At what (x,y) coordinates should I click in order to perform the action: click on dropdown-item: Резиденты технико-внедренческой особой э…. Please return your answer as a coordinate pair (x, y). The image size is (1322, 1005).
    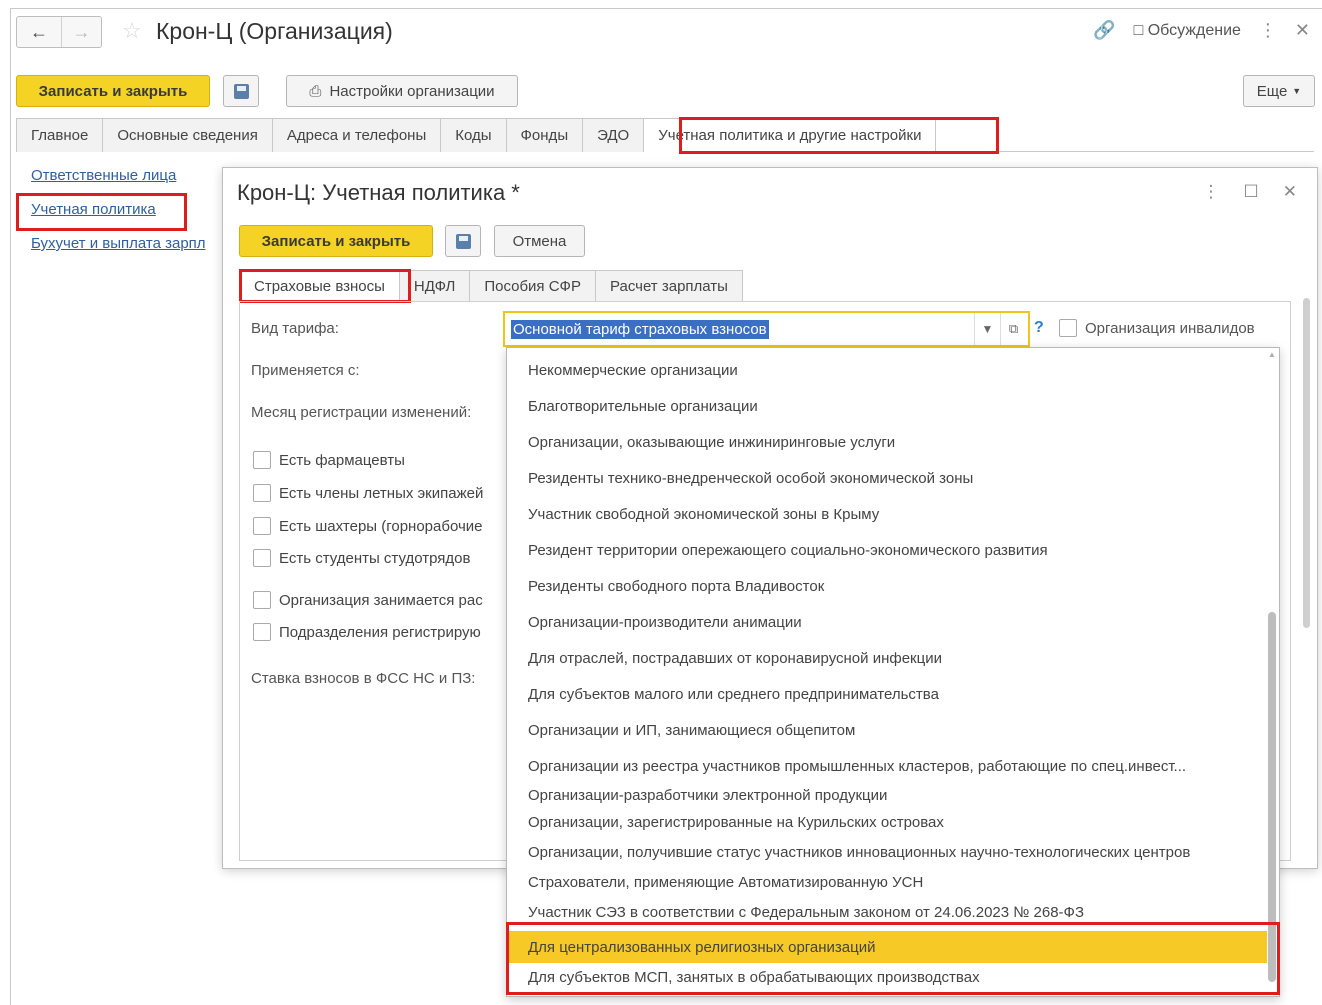
    Looking at the image, I should click on (887, 478).